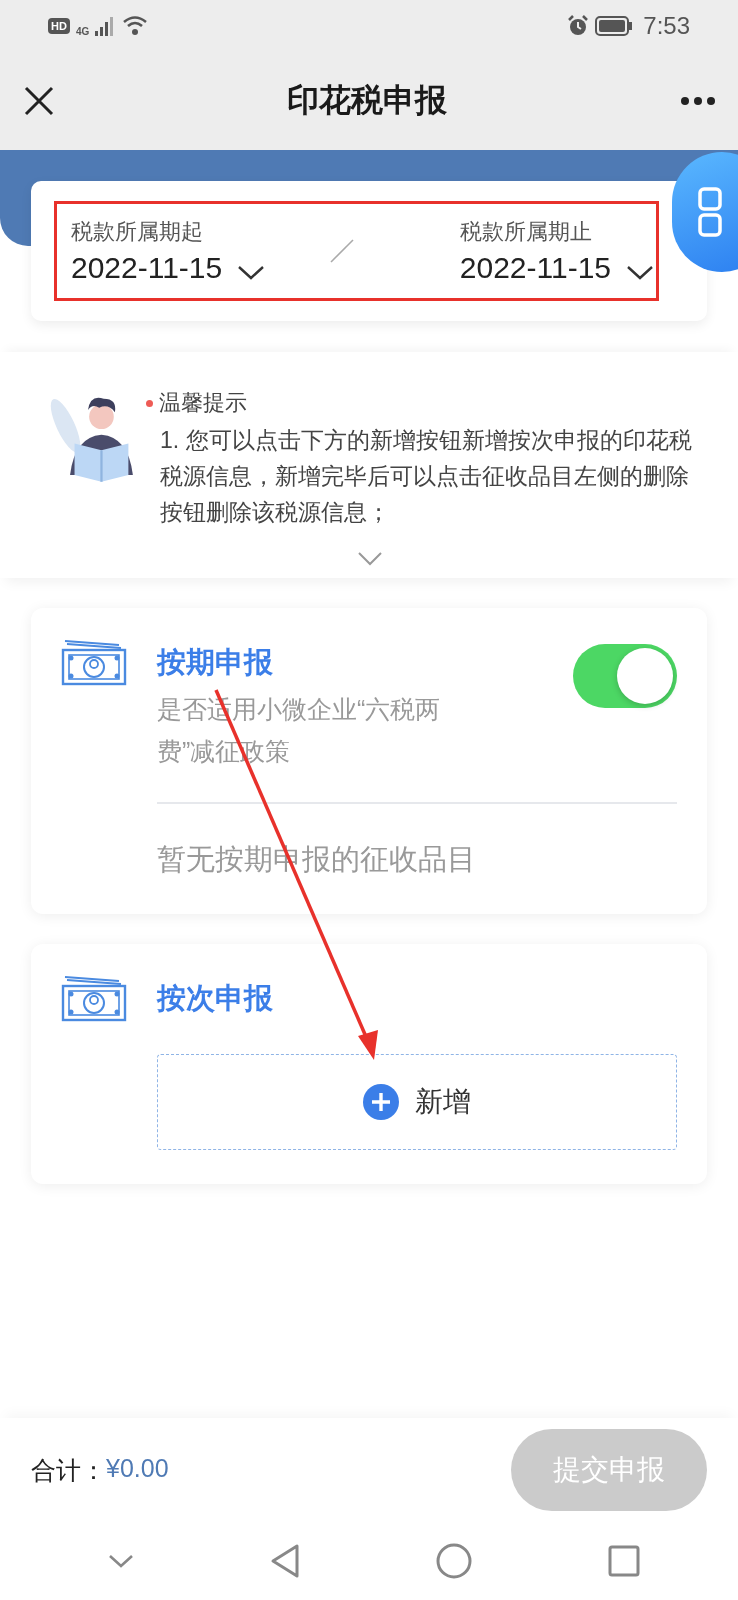 The height and width of the screenshot is (1600, 738). I want to click on recents-icon, so click(624, 1561).